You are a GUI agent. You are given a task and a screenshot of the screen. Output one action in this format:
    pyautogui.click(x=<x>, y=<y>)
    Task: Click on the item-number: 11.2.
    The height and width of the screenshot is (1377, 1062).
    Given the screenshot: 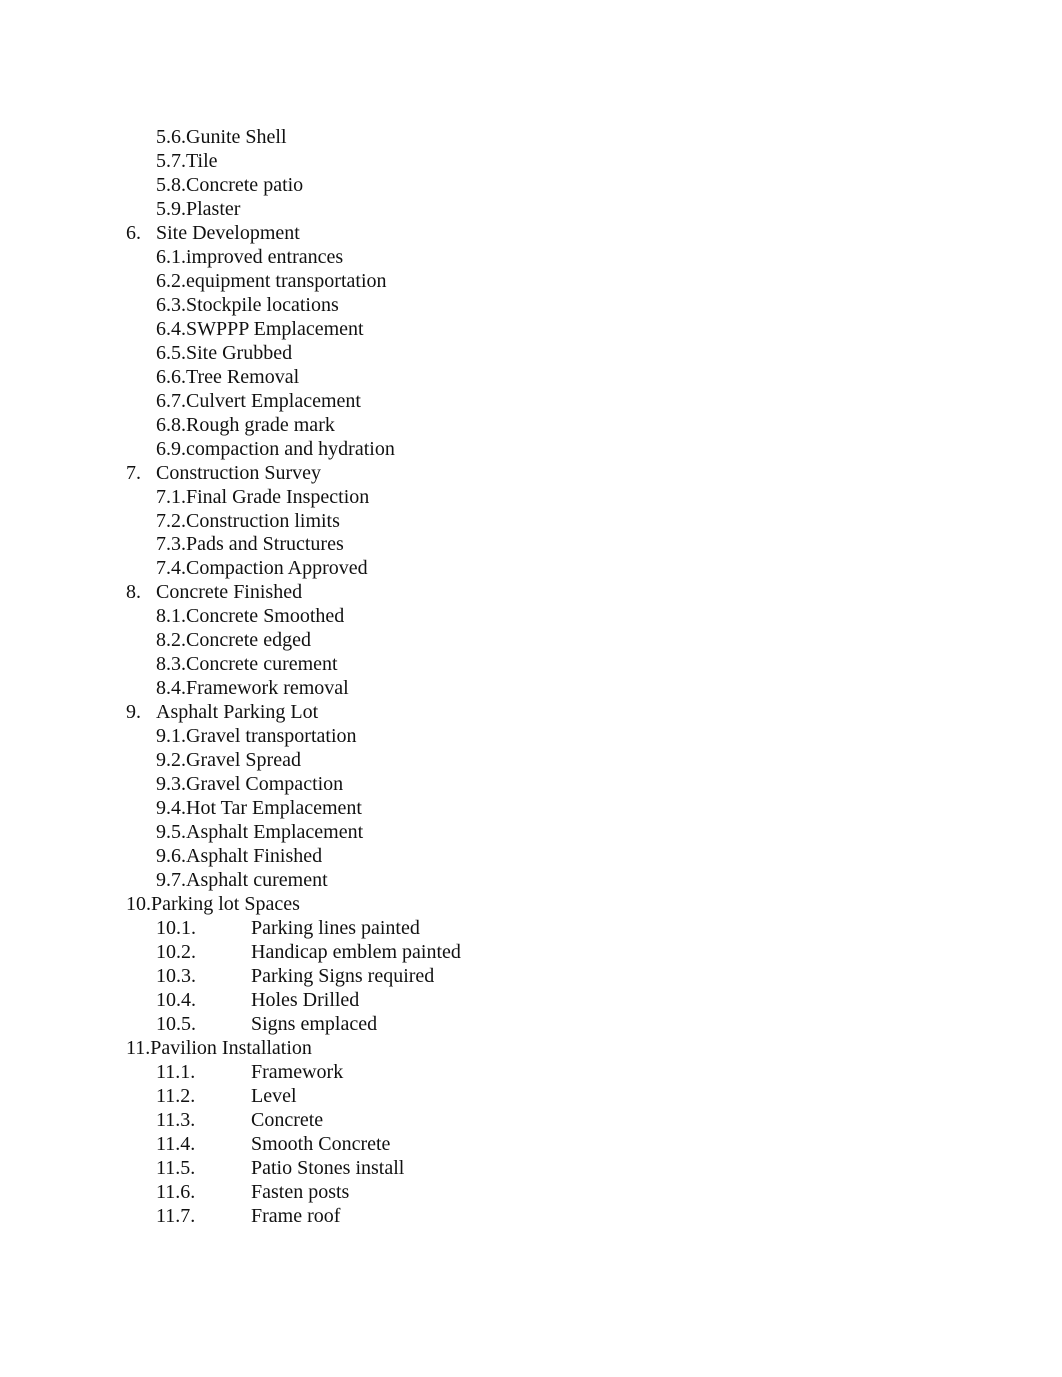 What is the action you would take?
    pyautogui.click(x=176, y=1095)
    